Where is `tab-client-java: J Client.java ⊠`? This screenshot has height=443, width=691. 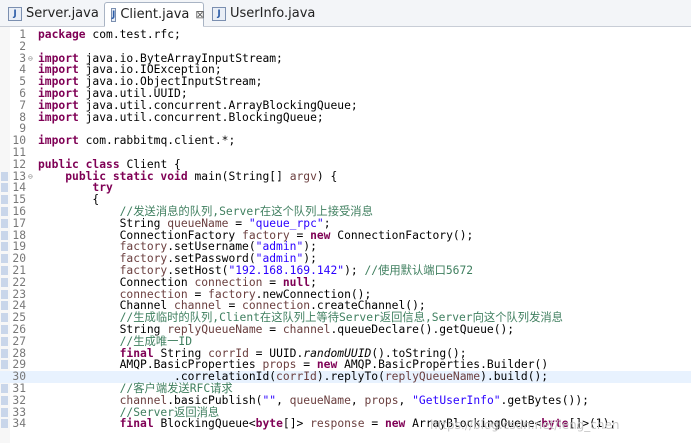 tab-client-java: J Client.java ⊠ is located at coordinates (154, 14).